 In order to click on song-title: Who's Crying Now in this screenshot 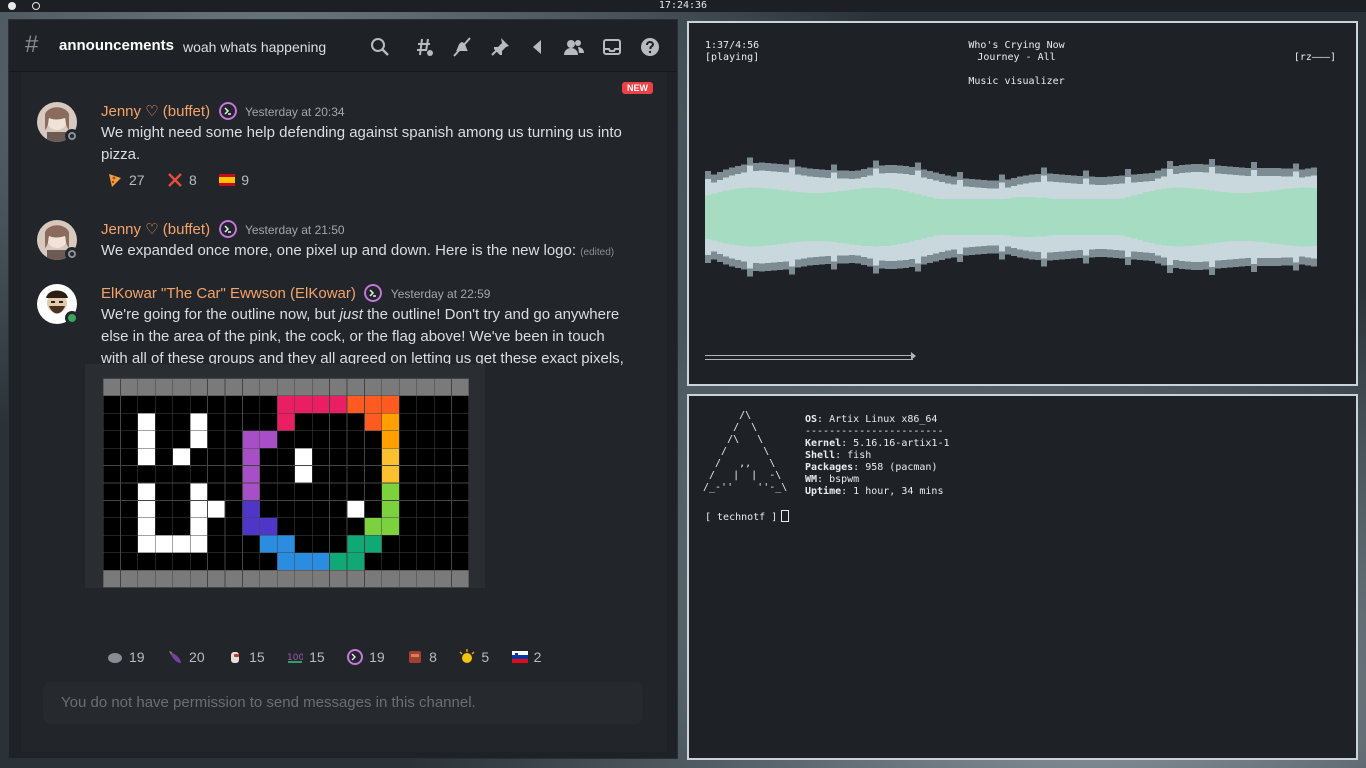, I will do `click(1016, 45)`.